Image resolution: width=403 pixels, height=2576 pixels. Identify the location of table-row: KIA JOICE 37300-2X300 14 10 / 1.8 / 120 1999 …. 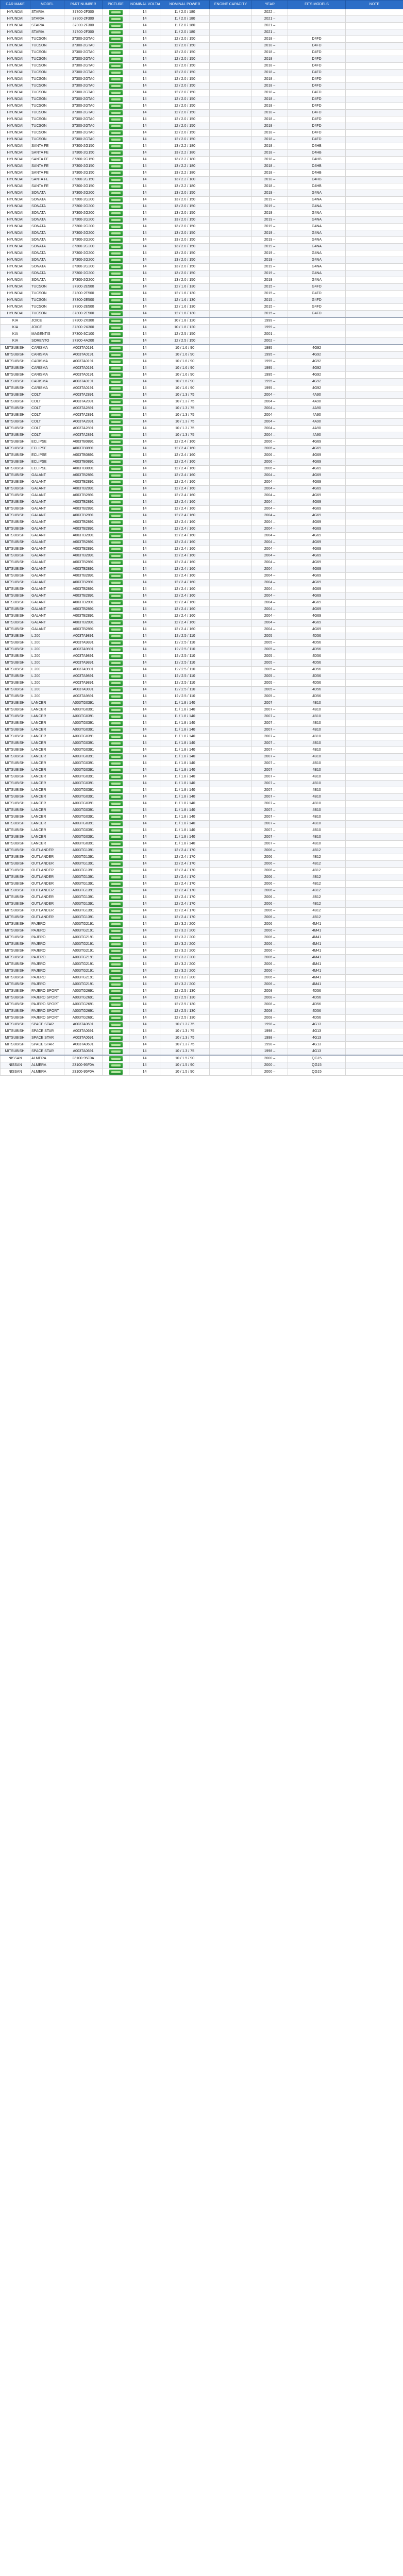
(202, 321).